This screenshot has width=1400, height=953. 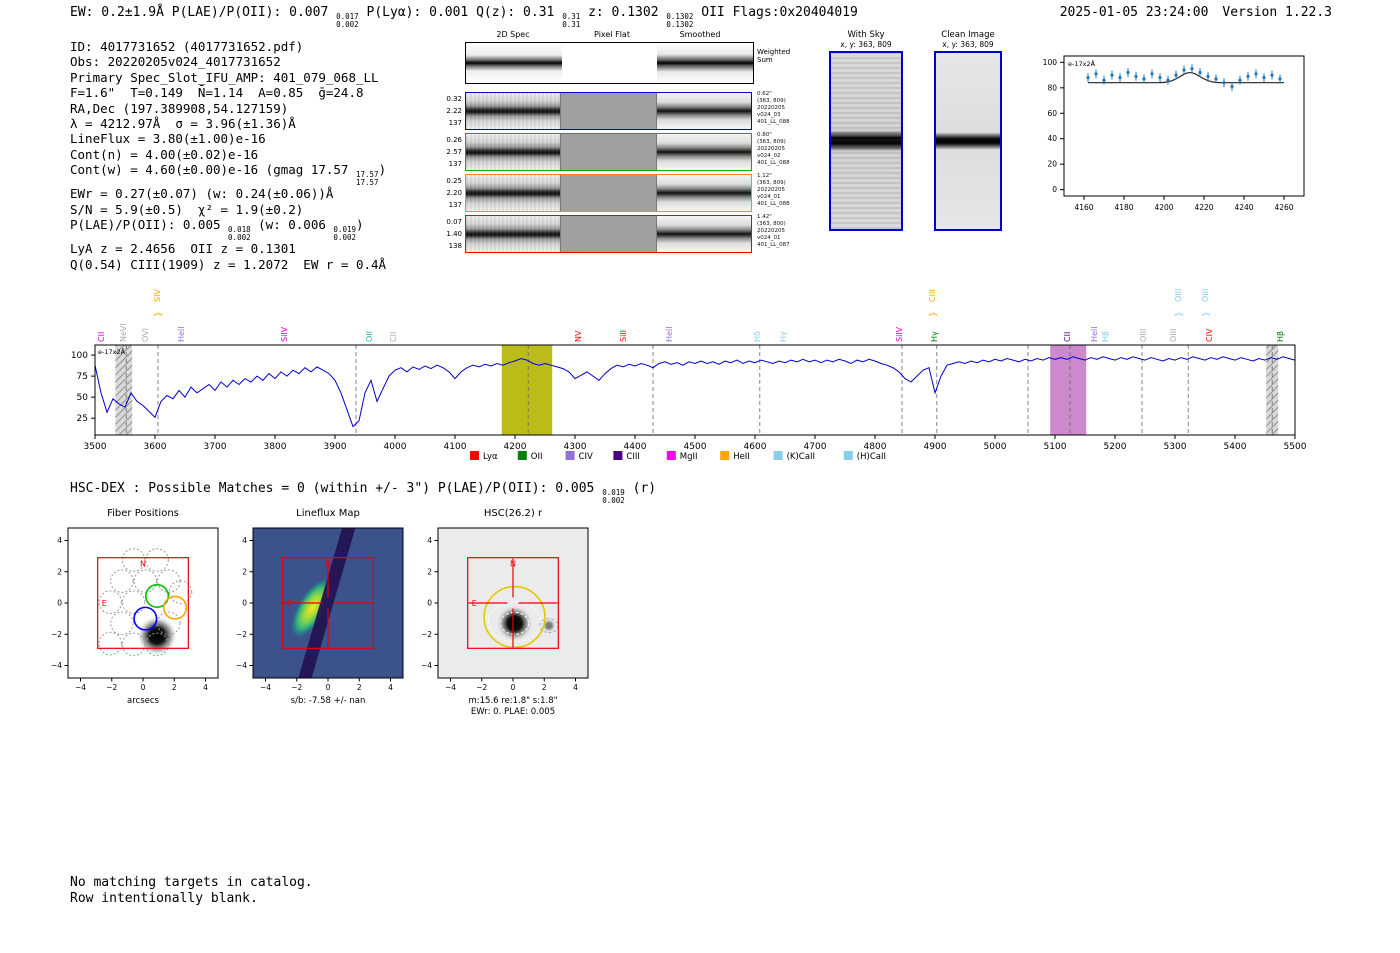 What do you see at coordinates (513, 34) in the screenshot?
I see `col-header-2dspec: 2D Spec` at bounding box center [513, 34].